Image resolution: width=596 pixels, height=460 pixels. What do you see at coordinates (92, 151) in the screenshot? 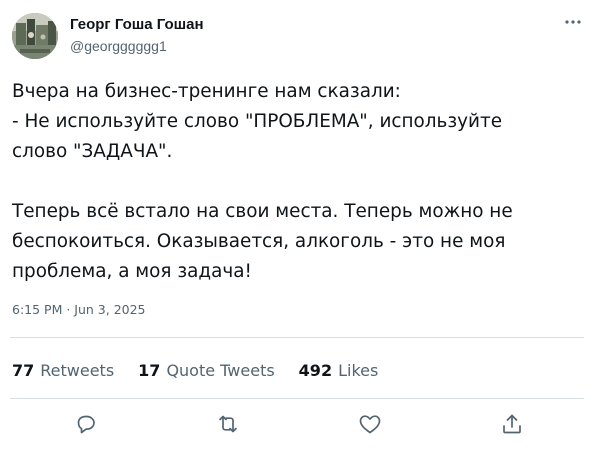
I see `tweet-text-line: слово "ЗАДАЧА".` at bounding box center [92, 151].